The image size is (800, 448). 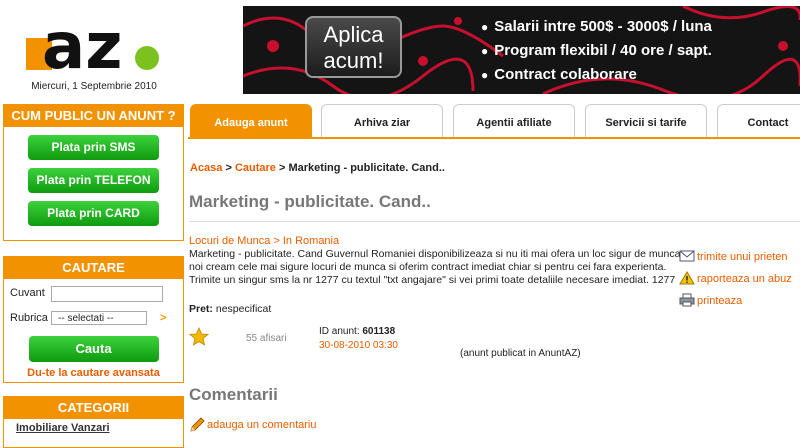 I want to click on ad-id-label: ID anunt:, so click(x=341, y=331).